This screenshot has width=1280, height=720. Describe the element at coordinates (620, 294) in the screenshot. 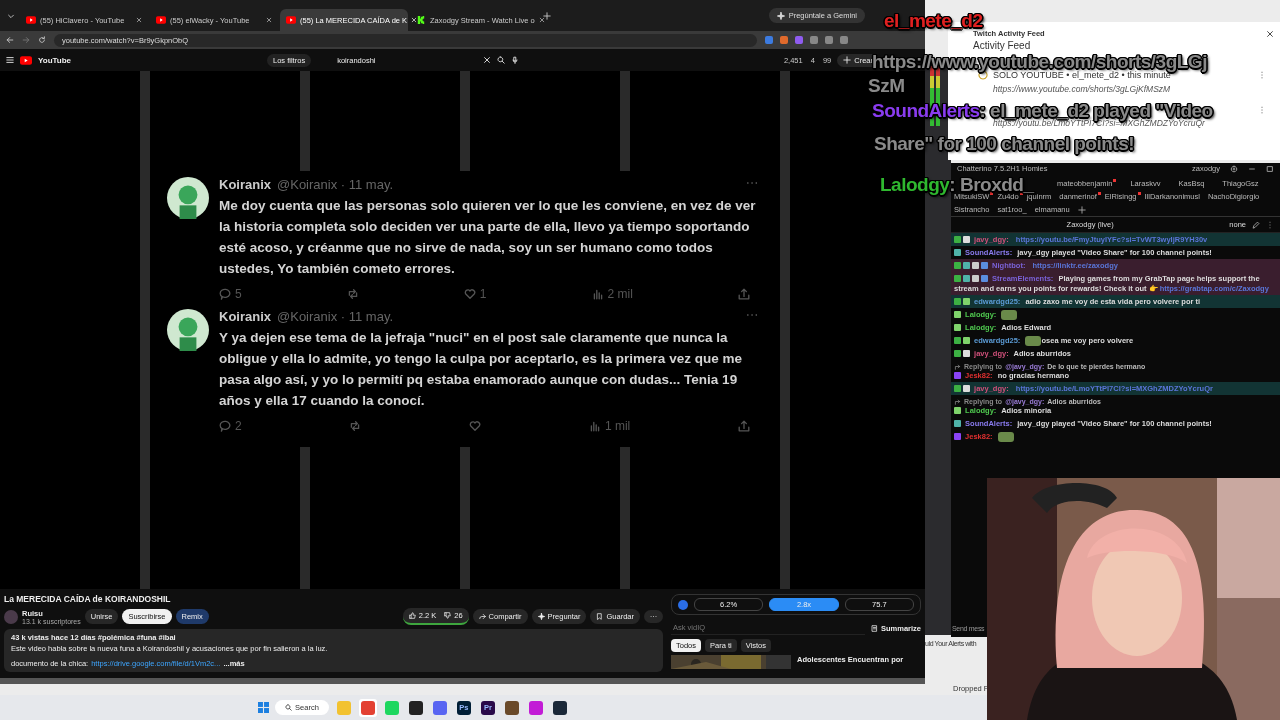

I see `view-count: 2 mil` at that location.